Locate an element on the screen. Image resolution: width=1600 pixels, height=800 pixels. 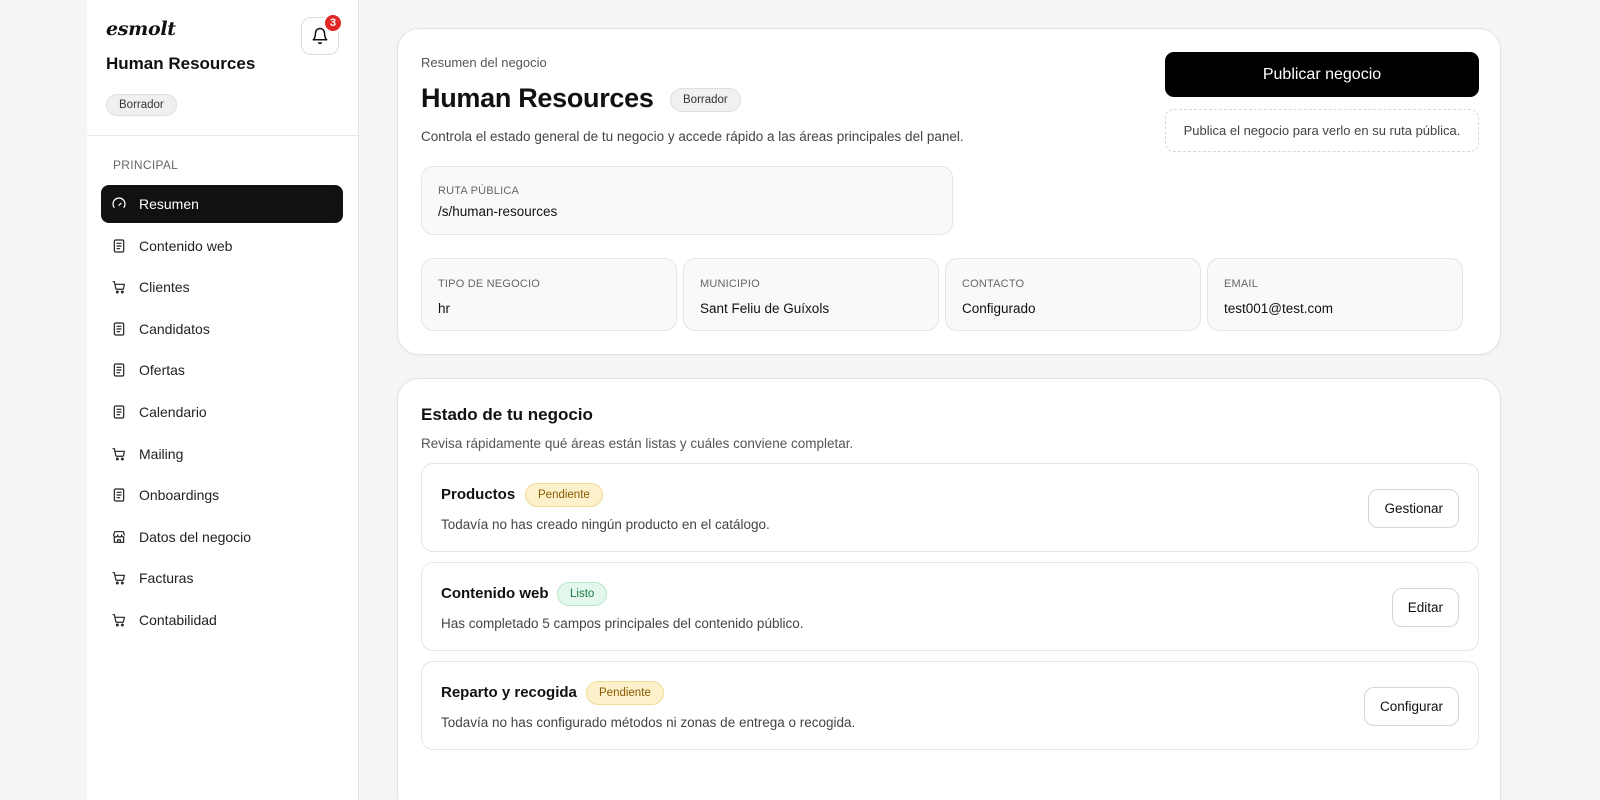
sidebar-header: esmolt 3 Human Resources Borrador is located at coordinates (222, 68).